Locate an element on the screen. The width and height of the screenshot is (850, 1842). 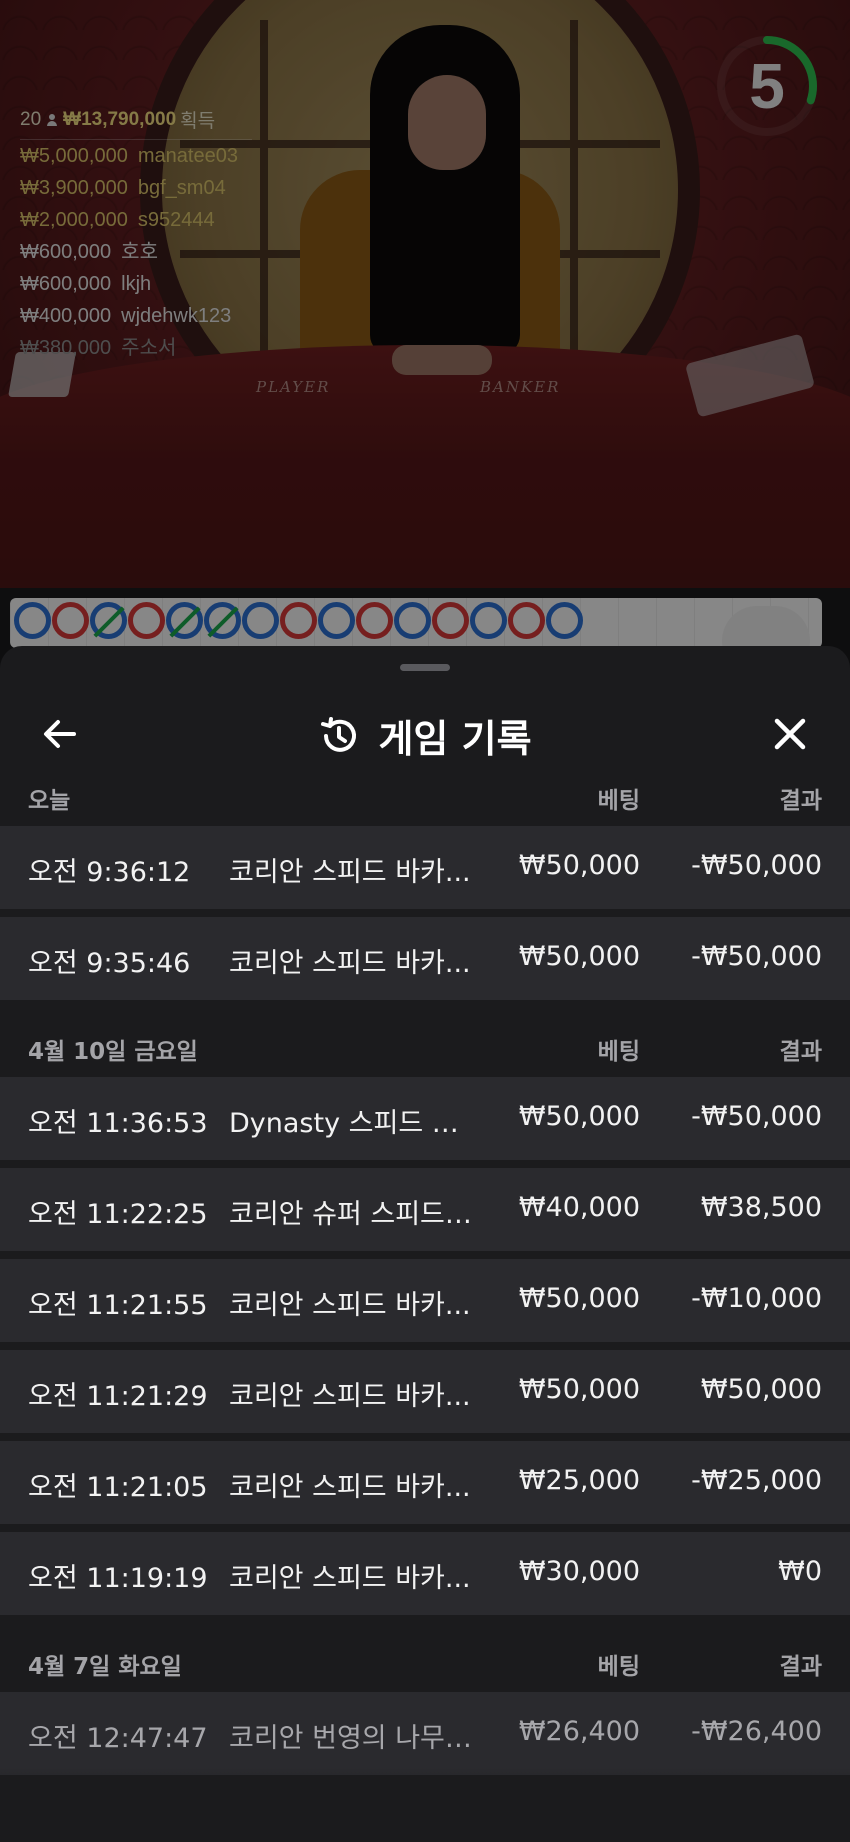
row-result-amount: -₩25,000 is located at coordinates (756, 1480).